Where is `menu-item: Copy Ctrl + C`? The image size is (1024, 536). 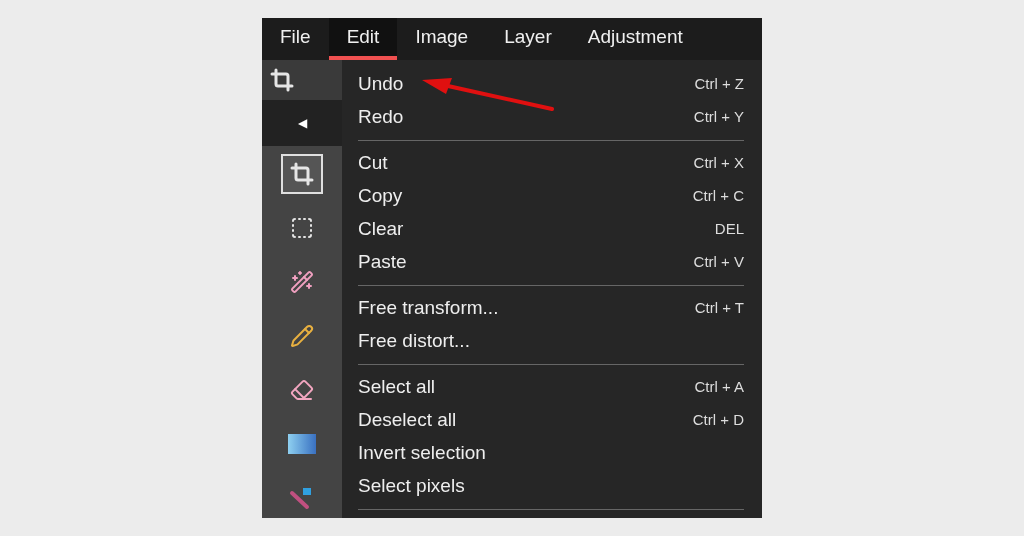 menu-item: Copy Ctrl + C is located at coordinates (551, 196).